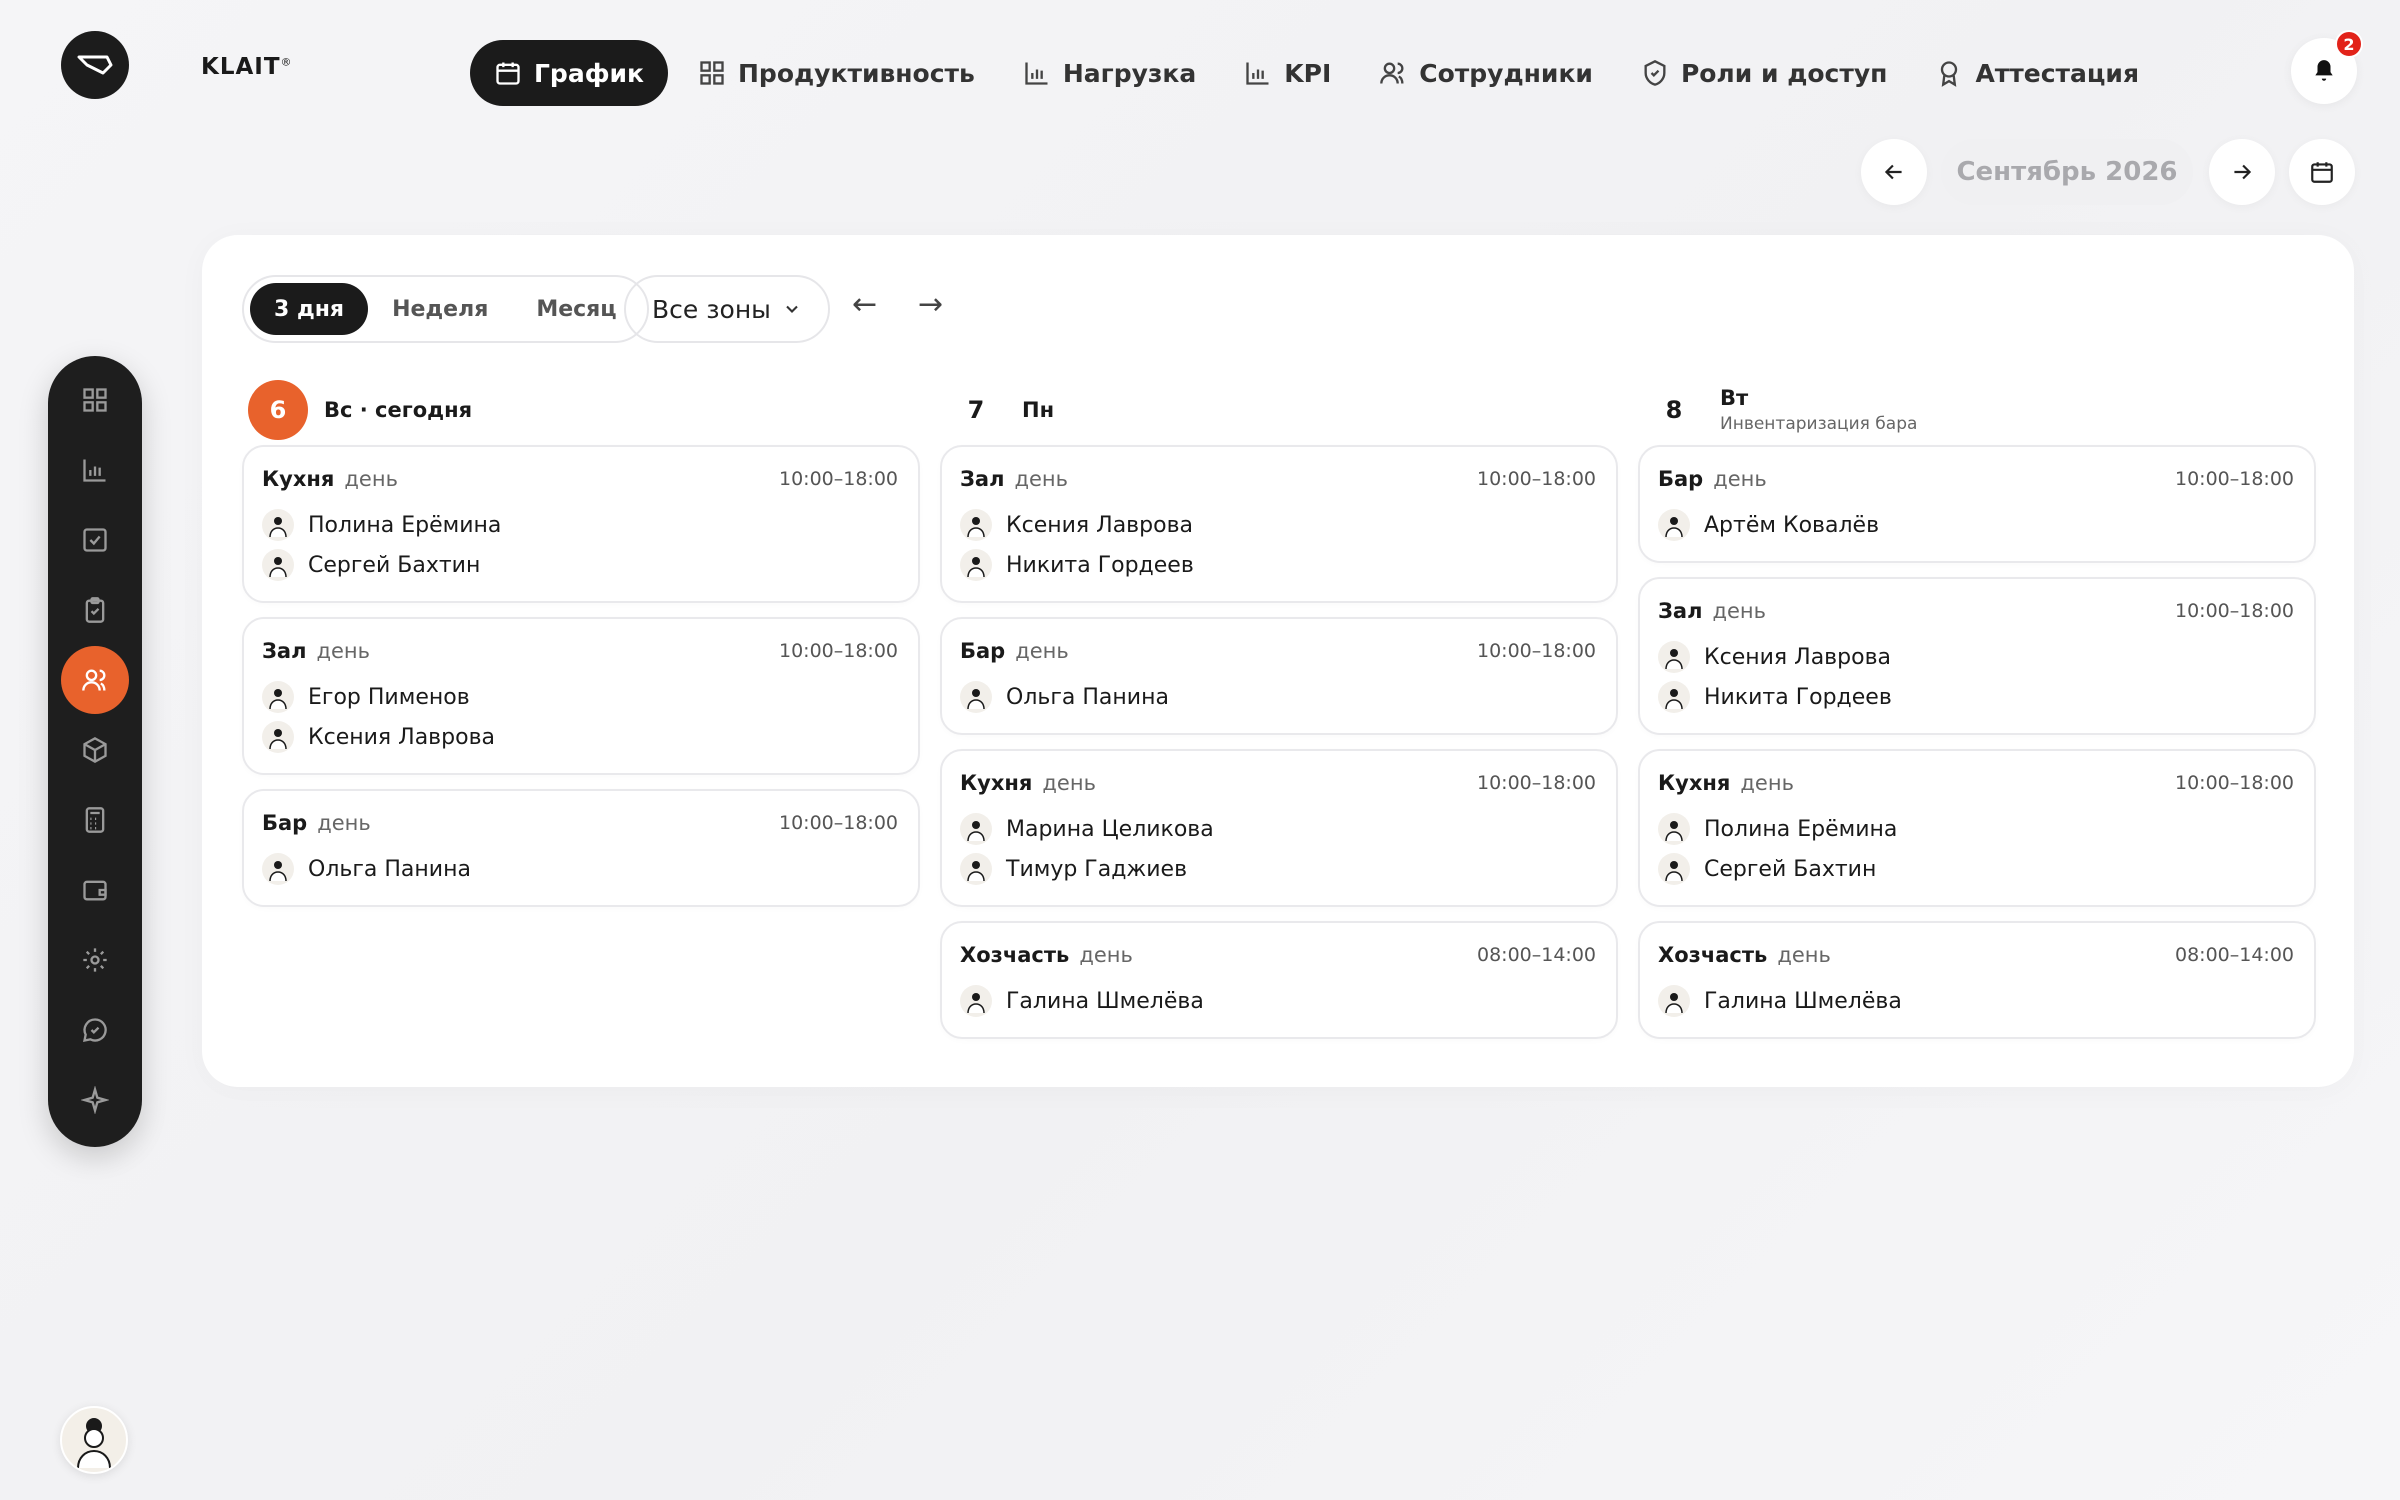  Describe the element at coordinates (2349, 44) in the screenshot. I see `notification-badge: 2` at that location.